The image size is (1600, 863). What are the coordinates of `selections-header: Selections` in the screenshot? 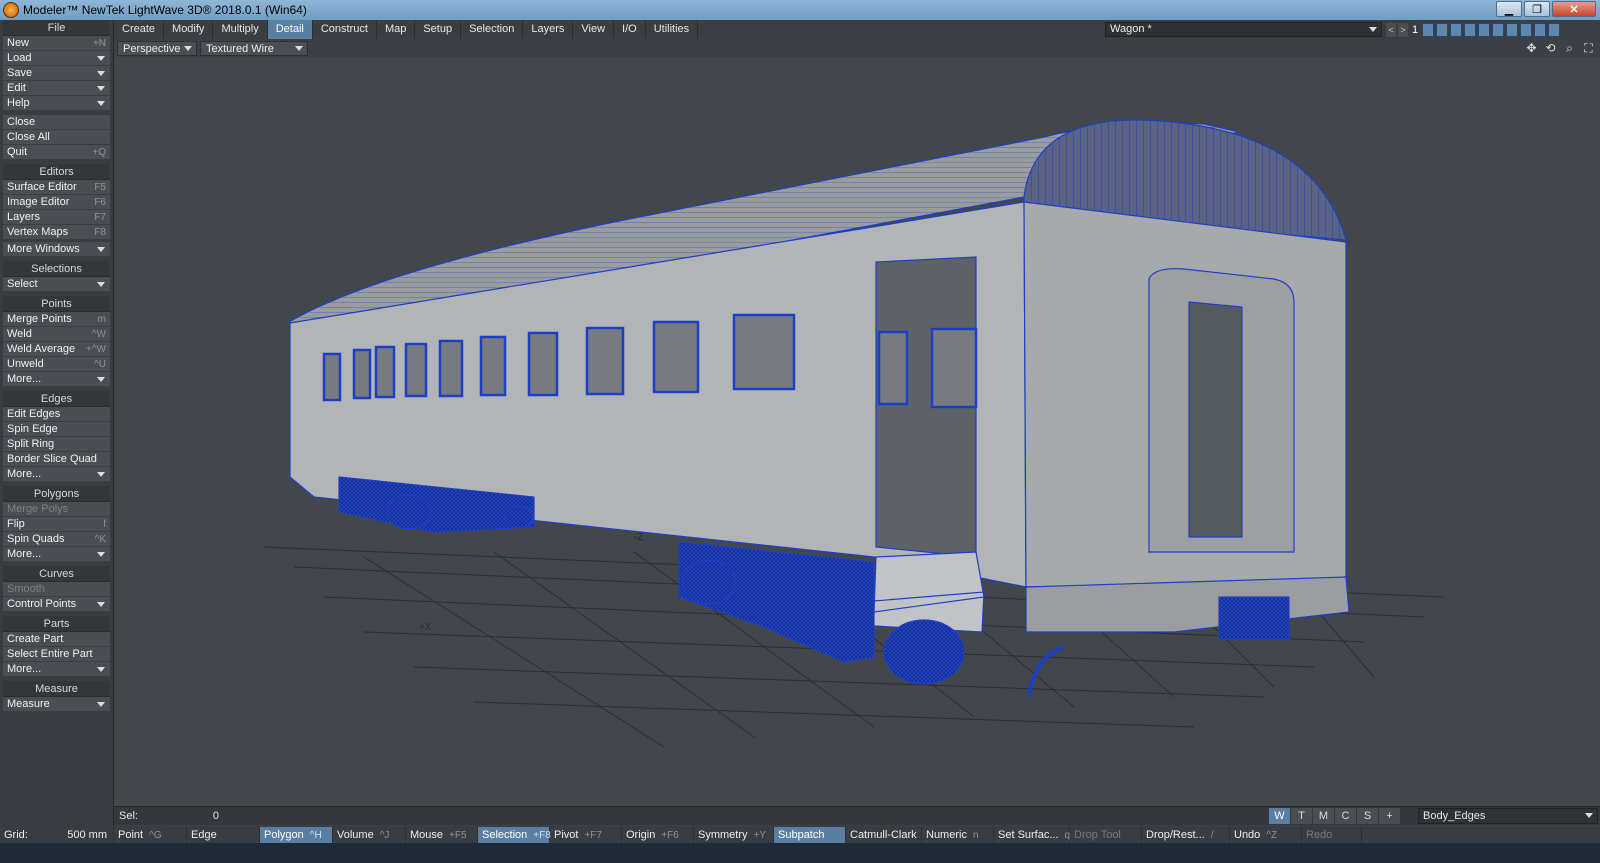 It's located at (56, 269).